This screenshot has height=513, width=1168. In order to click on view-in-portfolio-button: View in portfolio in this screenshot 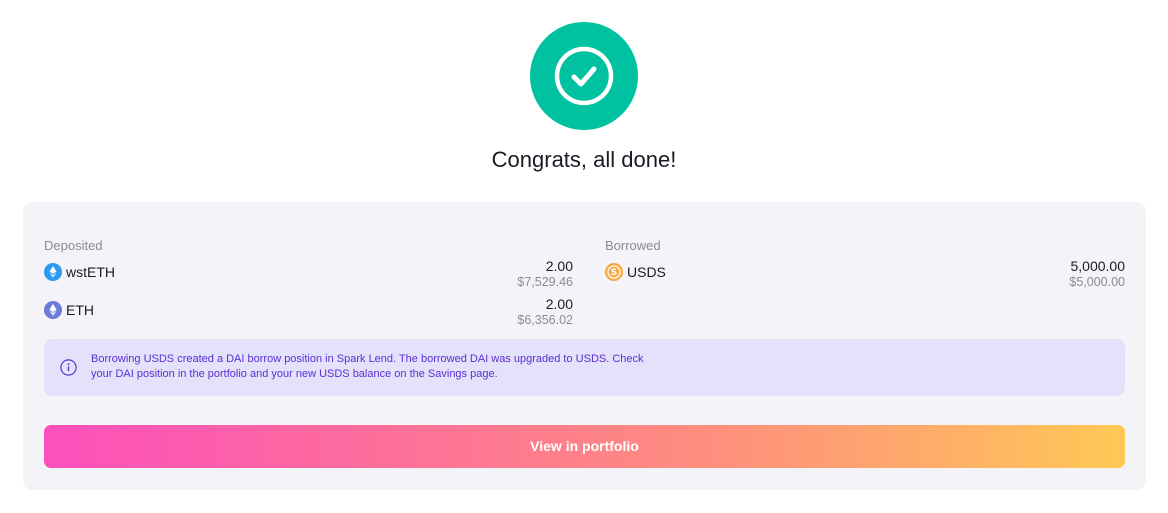, I will do `click(584, 446)`.